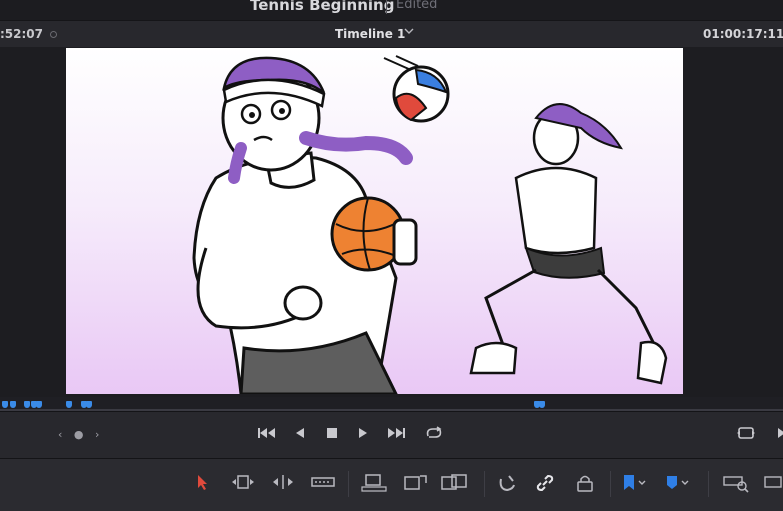 This screenshot has height=511, width=783. What do you see at coordinates (414, 483) in the screenshot?
I see `overwrite-clip-icon` at bounding box center [414, 483].